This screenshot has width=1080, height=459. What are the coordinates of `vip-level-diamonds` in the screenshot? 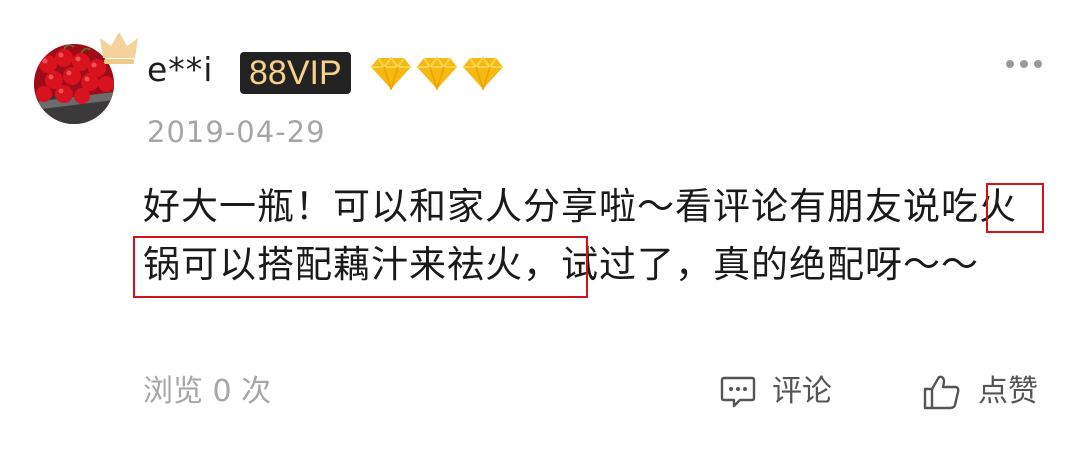 It's located at (437, 73).